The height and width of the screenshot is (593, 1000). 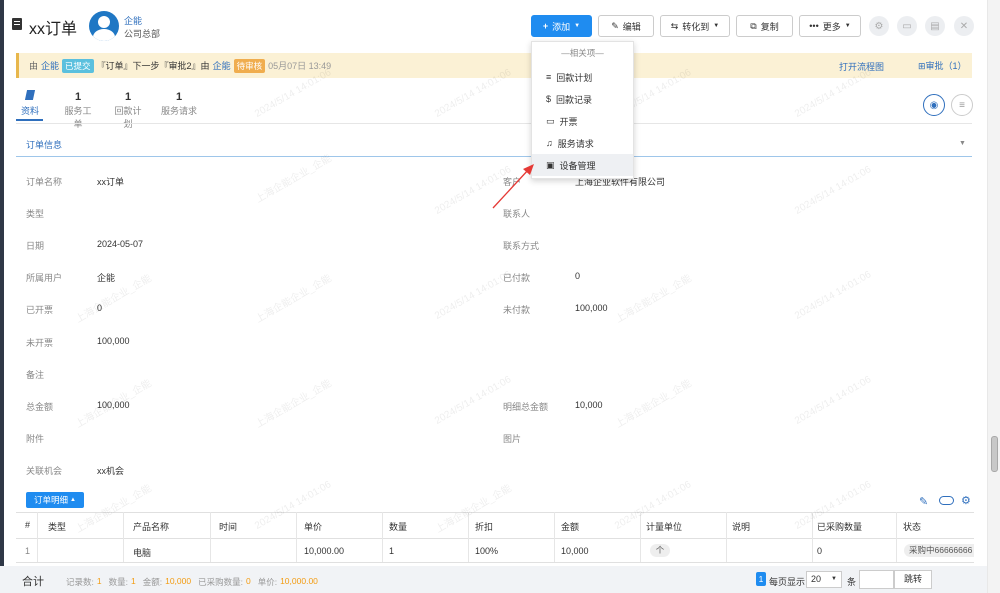 What do you see at coordinates (615, 25) in the screenshot?
I see `edit-icon: ✎` at bounding box center [615, 25].